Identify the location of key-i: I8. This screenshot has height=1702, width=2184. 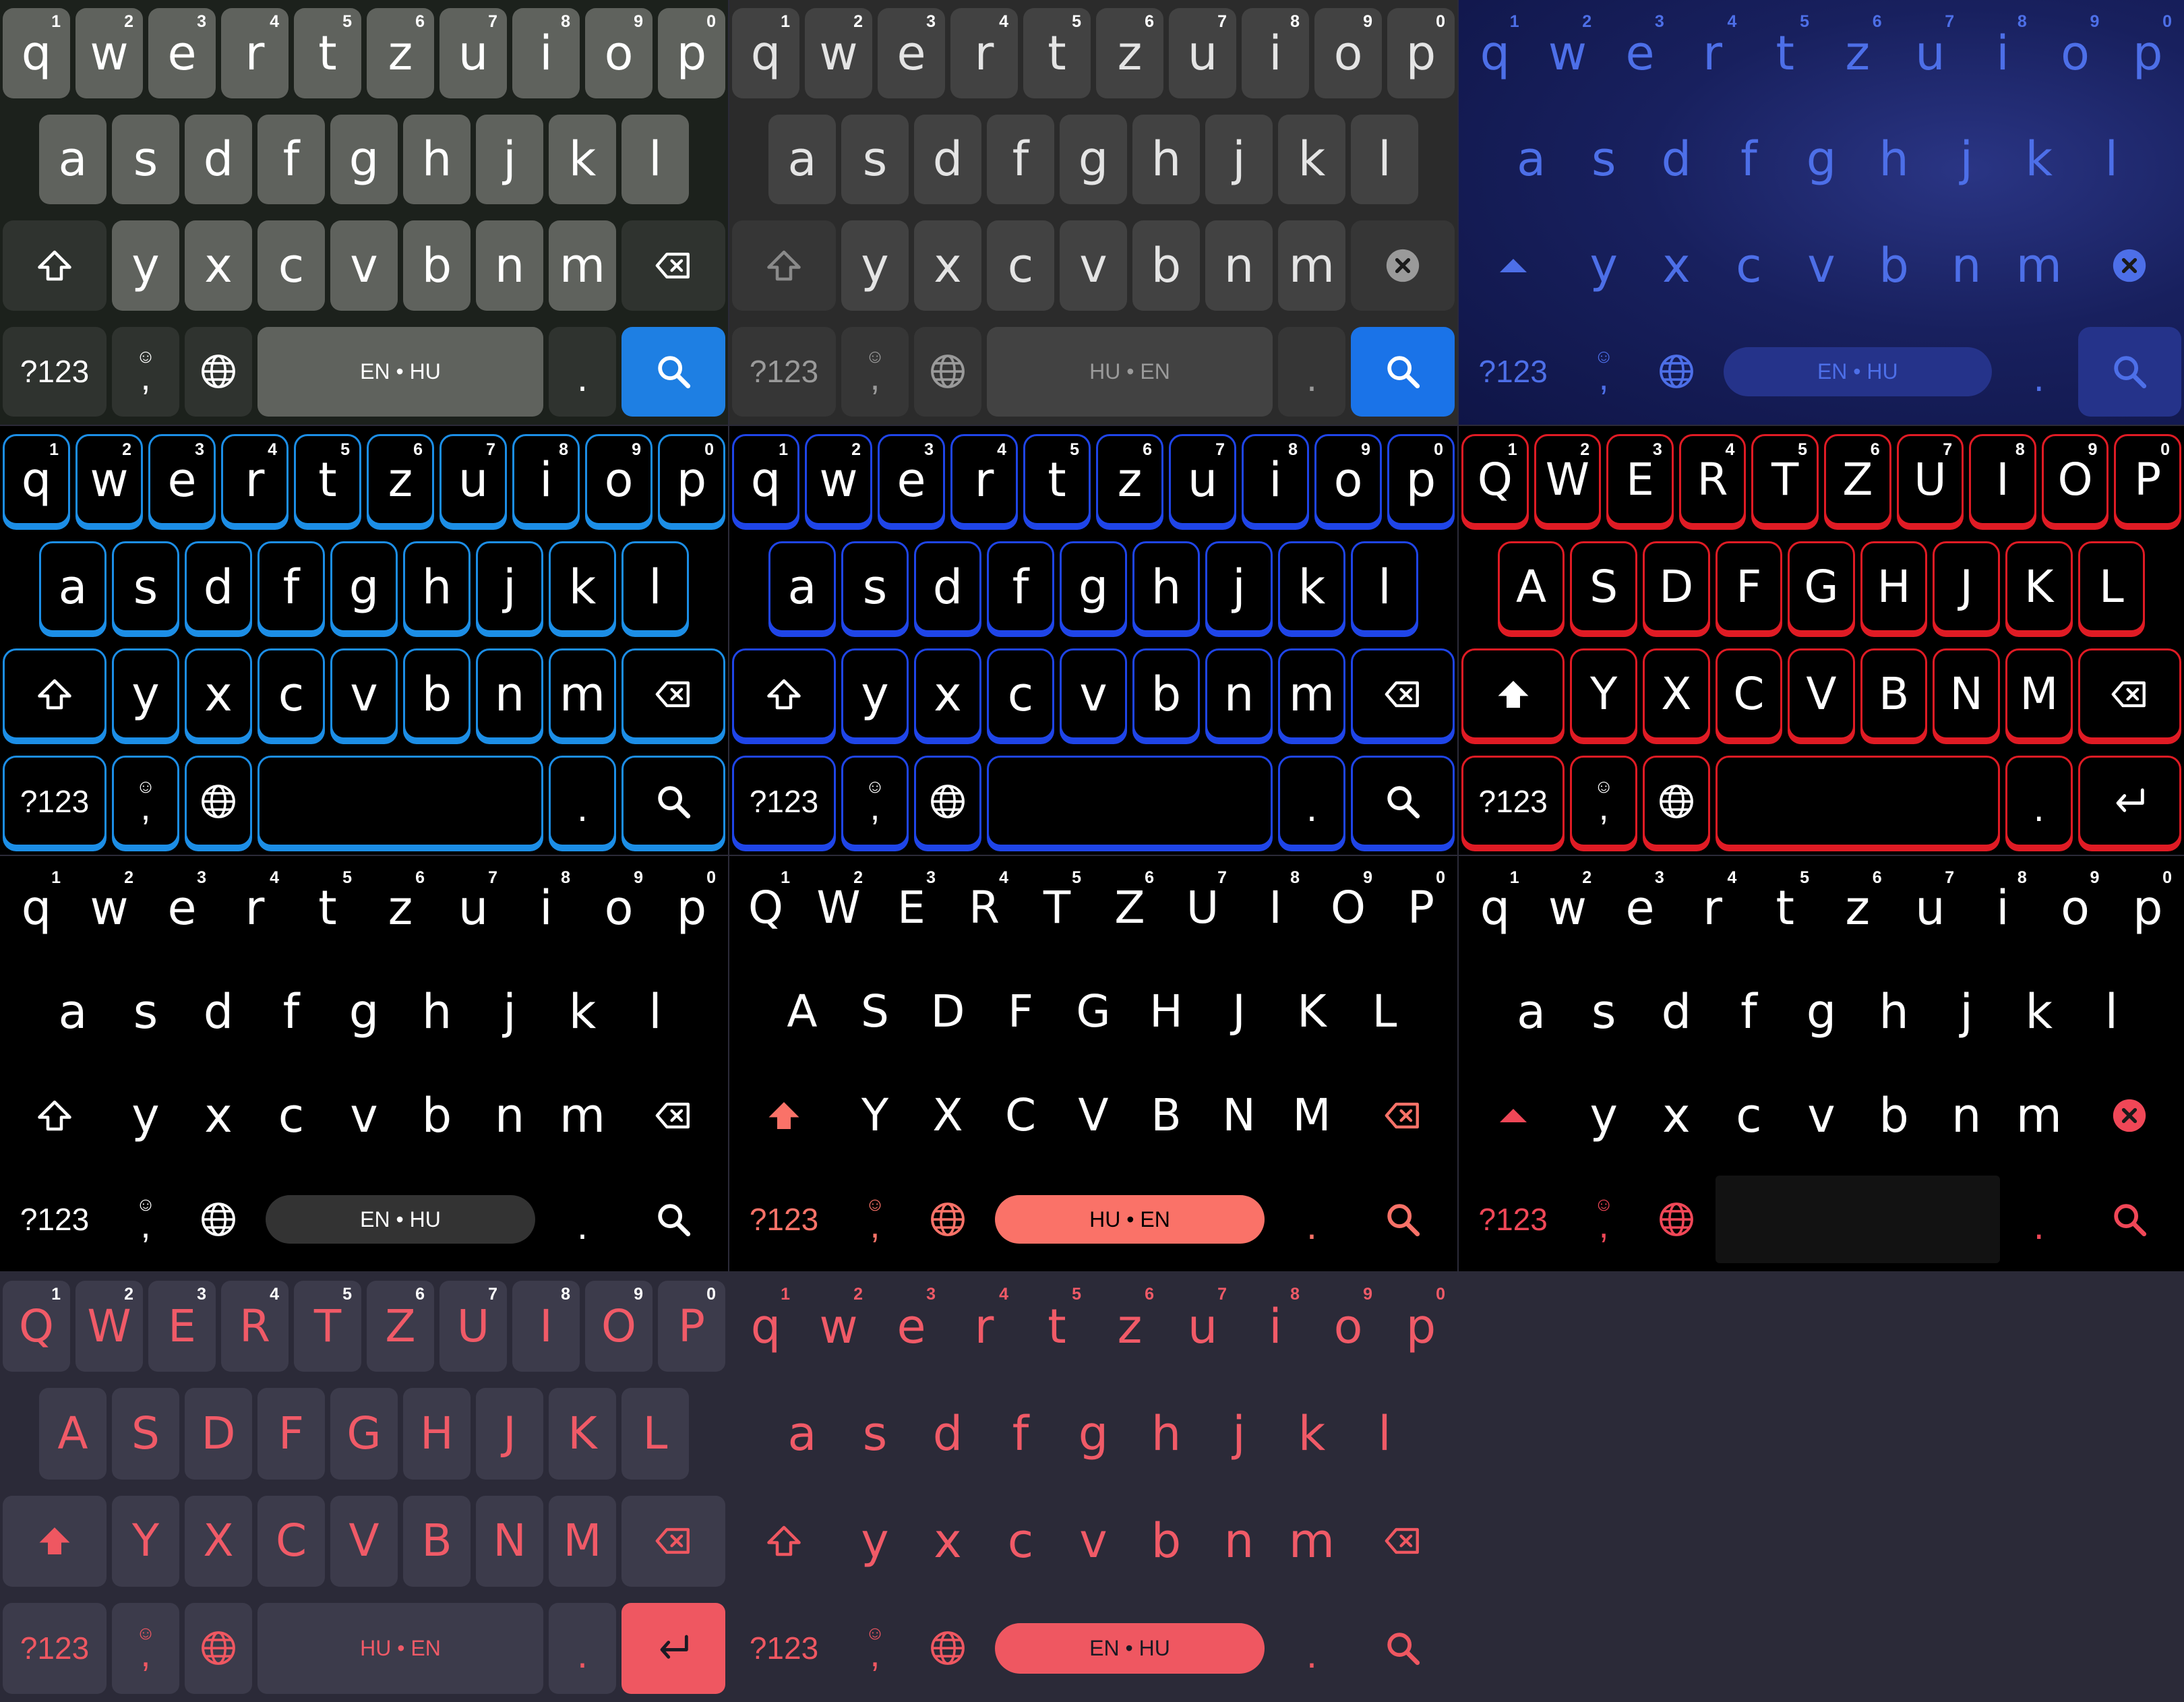
(2002, 480).